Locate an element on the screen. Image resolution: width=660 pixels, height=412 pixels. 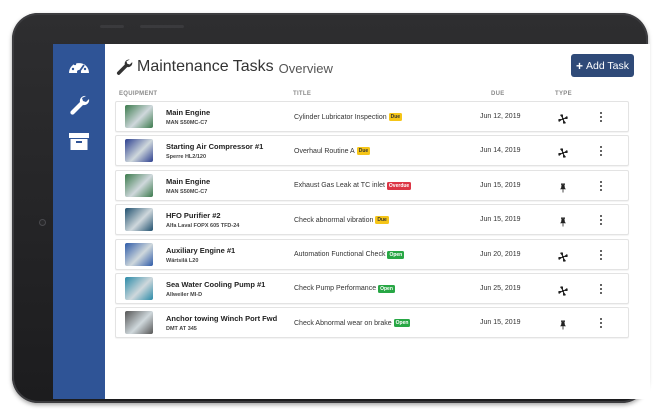
task-title: Check Pump Performance is located at coordinates (335, 289).